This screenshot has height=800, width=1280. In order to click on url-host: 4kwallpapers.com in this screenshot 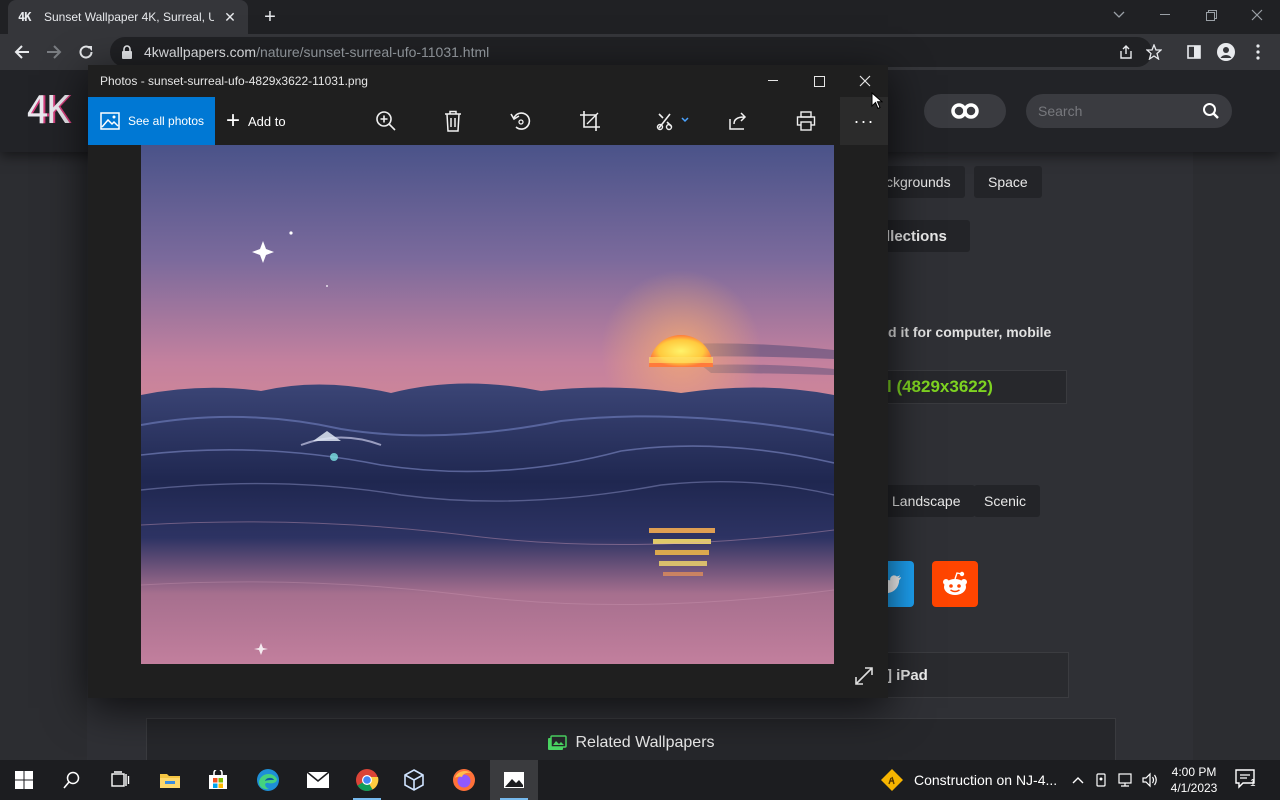, I will do `click(200, 52)`.